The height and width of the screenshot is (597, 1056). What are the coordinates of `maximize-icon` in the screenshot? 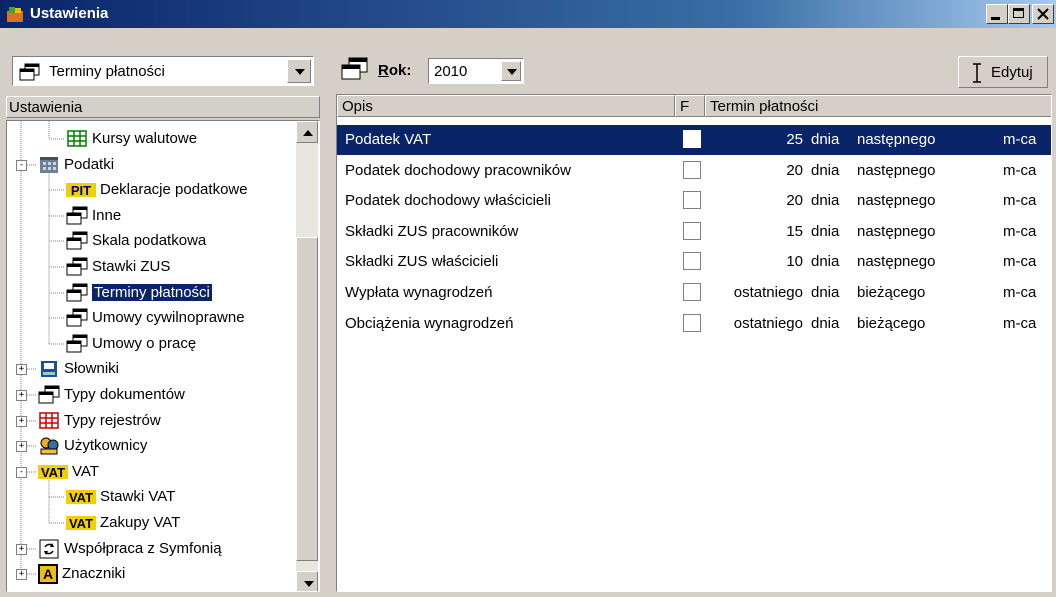 It's located at (1018, 13).